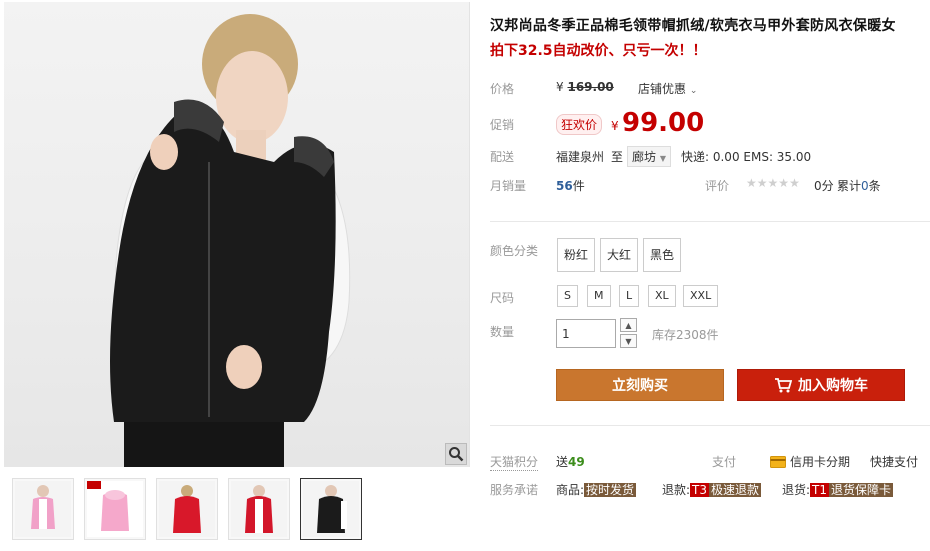  What do you see at coordinates (599, 296) in the screenshot?
I see `size-option-m: M` at bounding box center [599, 296].